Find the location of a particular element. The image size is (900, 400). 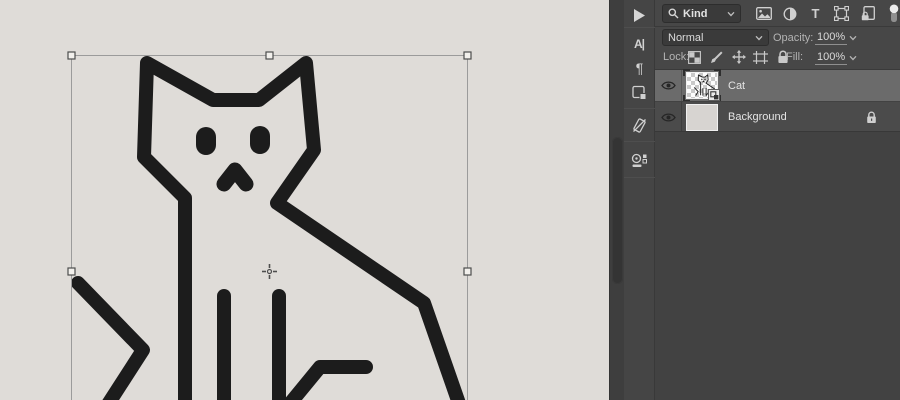

adjustment-half-circle-icon is located at coordinates (789, 13).